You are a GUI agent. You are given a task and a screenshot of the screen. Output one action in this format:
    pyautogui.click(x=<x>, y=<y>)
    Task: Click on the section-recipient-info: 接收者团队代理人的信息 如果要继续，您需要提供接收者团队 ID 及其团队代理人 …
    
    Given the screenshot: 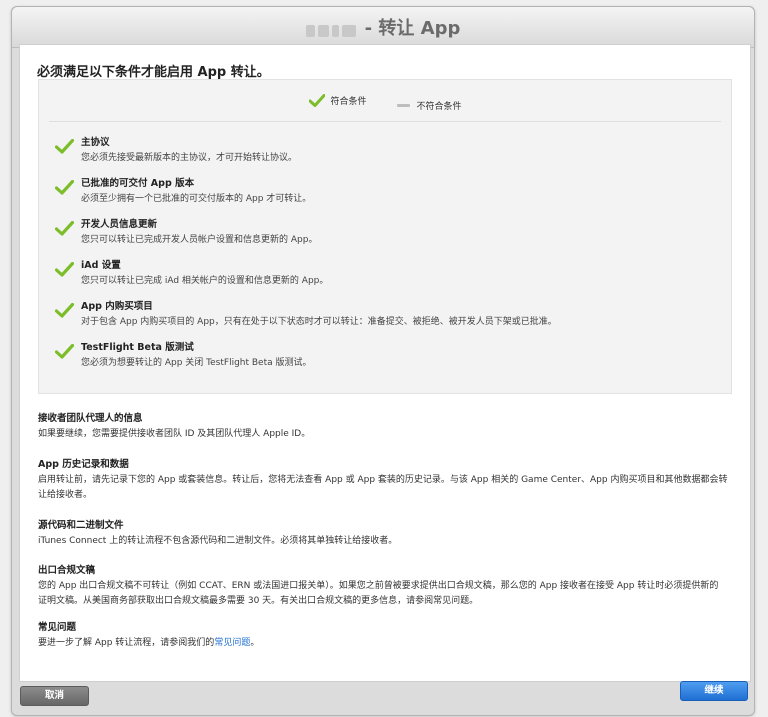 What is the action you would take?
    pyautogui.click(x=384, y=426)
    